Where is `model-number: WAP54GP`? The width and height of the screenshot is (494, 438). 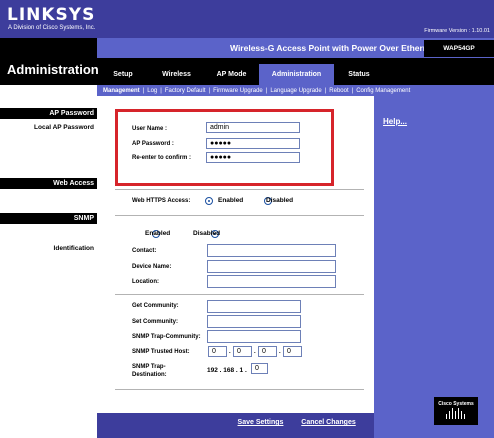
model-number: WAP54GP is located at coordinates (459, 48).